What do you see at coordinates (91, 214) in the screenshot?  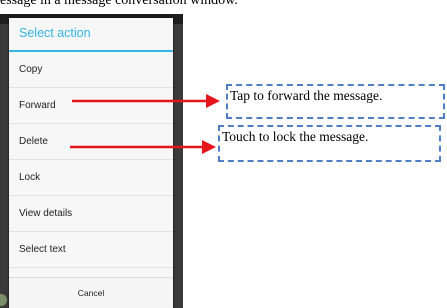 I see `menu-item-view-details: View details` at bounding box center [91, 214].